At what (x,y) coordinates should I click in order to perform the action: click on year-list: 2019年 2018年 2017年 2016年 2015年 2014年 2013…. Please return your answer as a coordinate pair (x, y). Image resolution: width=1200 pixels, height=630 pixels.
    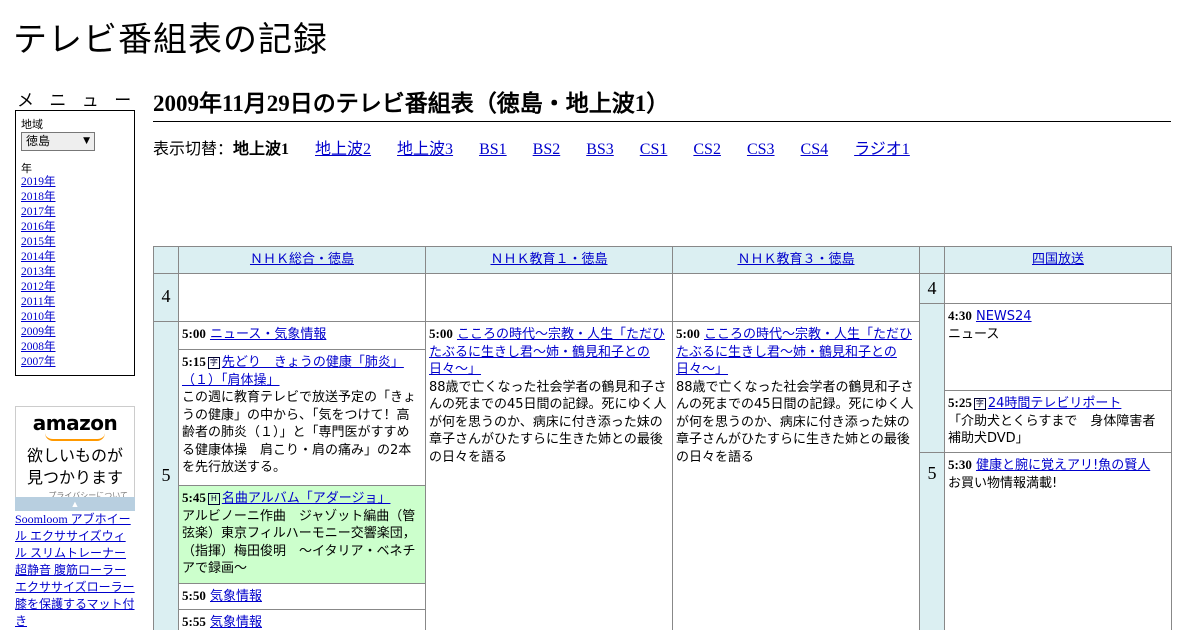
    Looking at the image, I should click on (38, 272).